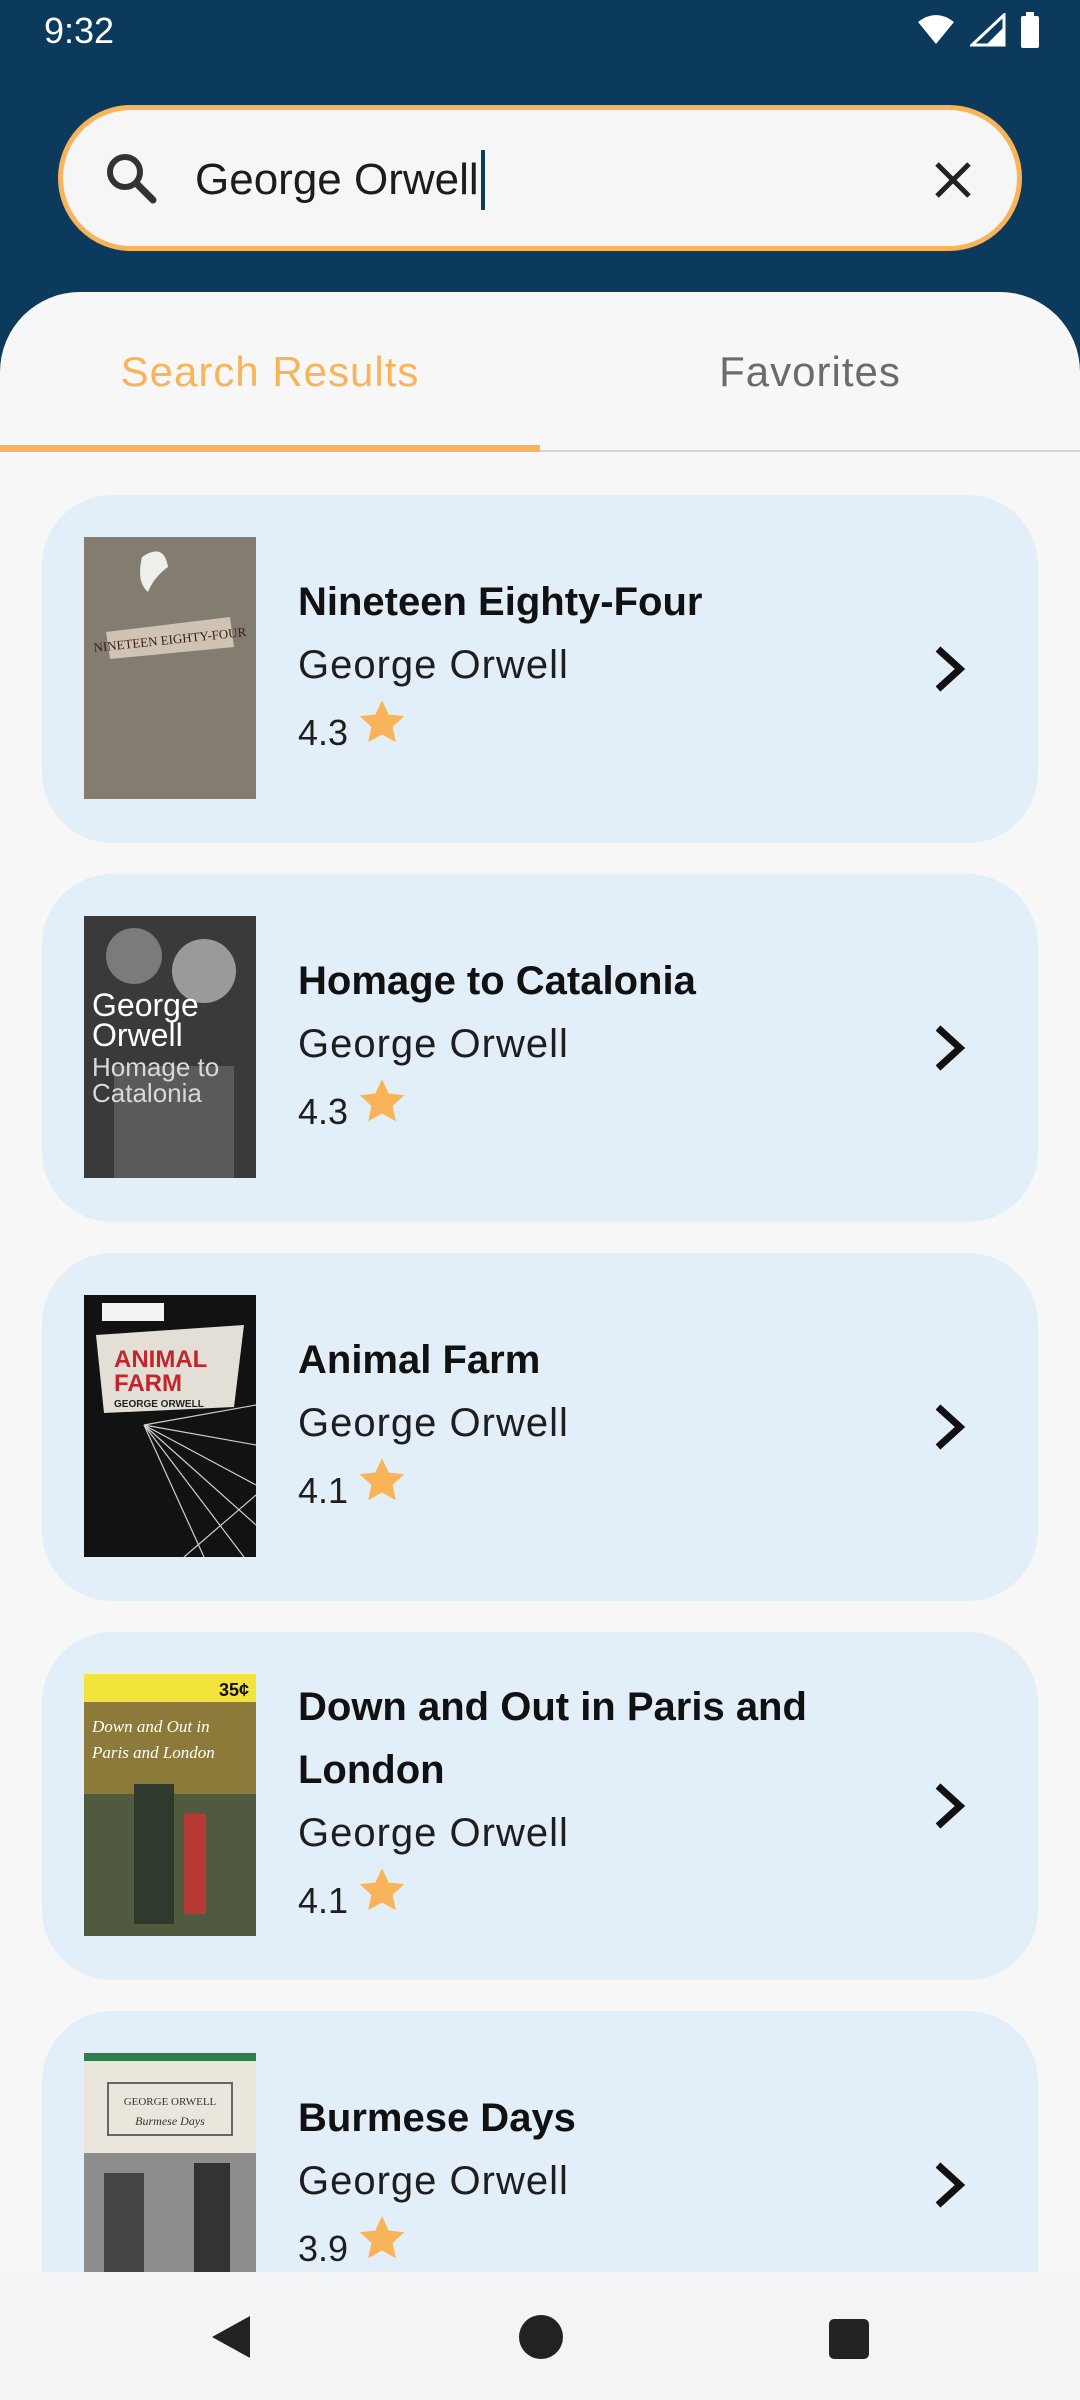 The width and height of the screenshot is (1080, 2400). Describe the element at coordinates (231, 2339) in the screenshot. I see `back-icon` at that location.